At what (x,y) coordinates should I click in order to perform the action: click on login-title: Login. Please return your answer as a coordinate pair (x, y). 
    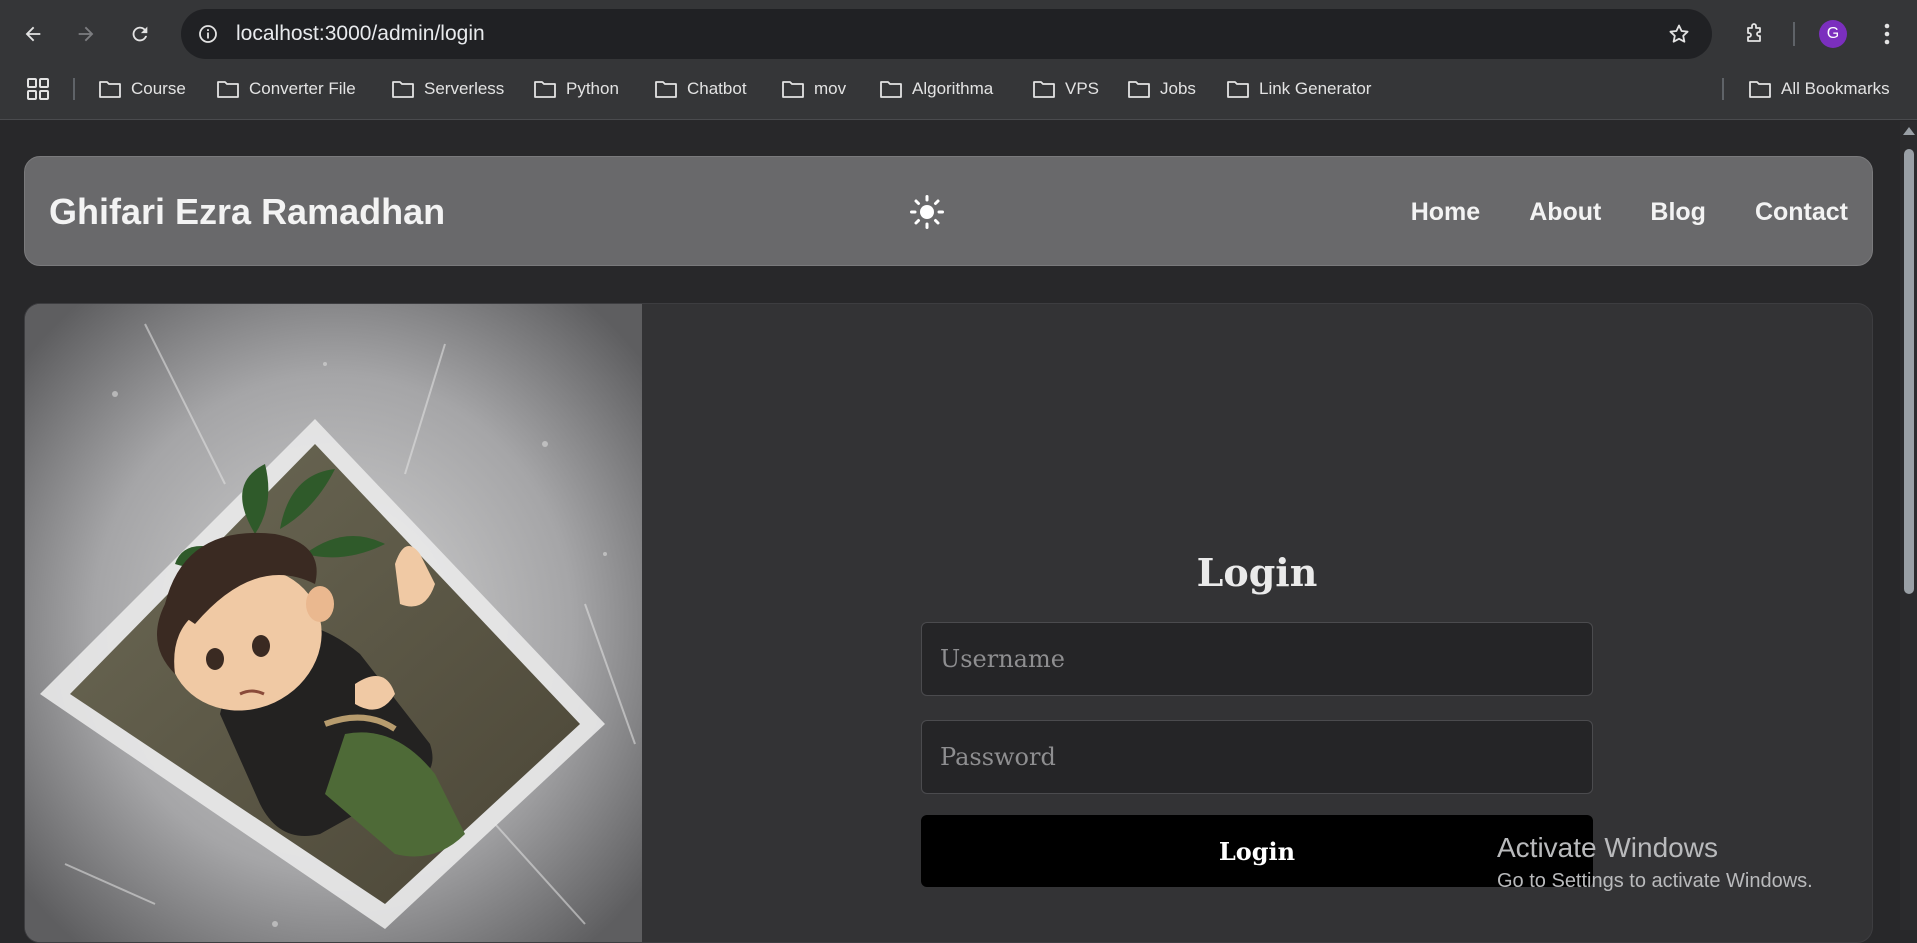
    Looking at the image, I should click on (1257, 572).